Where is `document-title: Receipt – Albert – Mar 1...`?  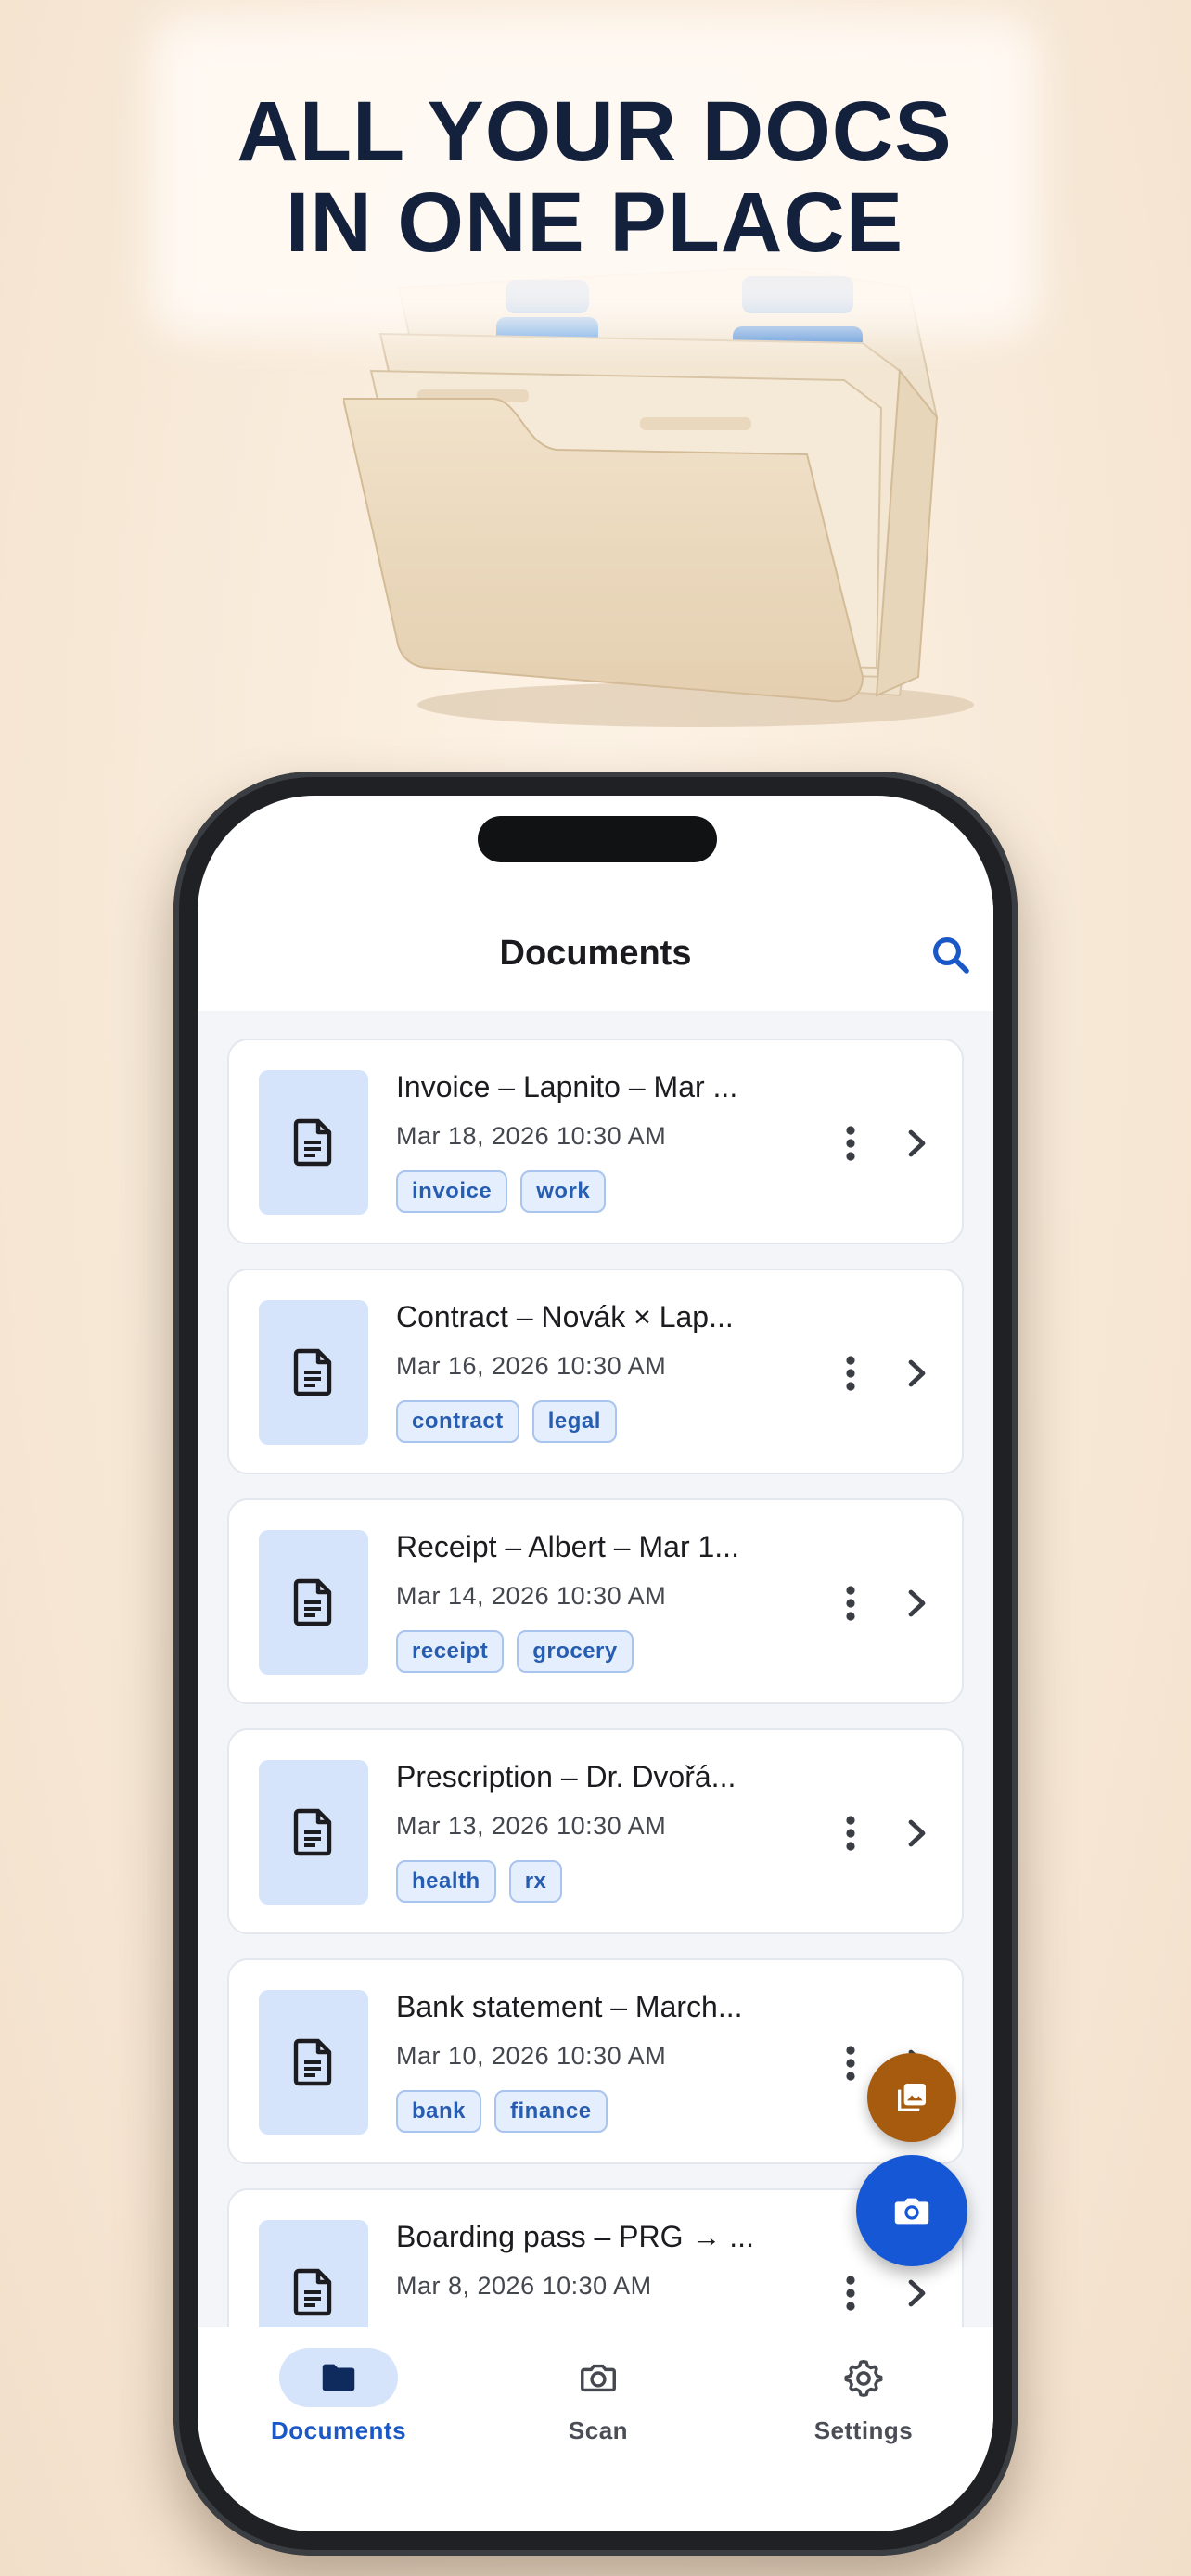
document-title: Receipt – Albert – Mar 1... is located at coordinates (567, 1546).